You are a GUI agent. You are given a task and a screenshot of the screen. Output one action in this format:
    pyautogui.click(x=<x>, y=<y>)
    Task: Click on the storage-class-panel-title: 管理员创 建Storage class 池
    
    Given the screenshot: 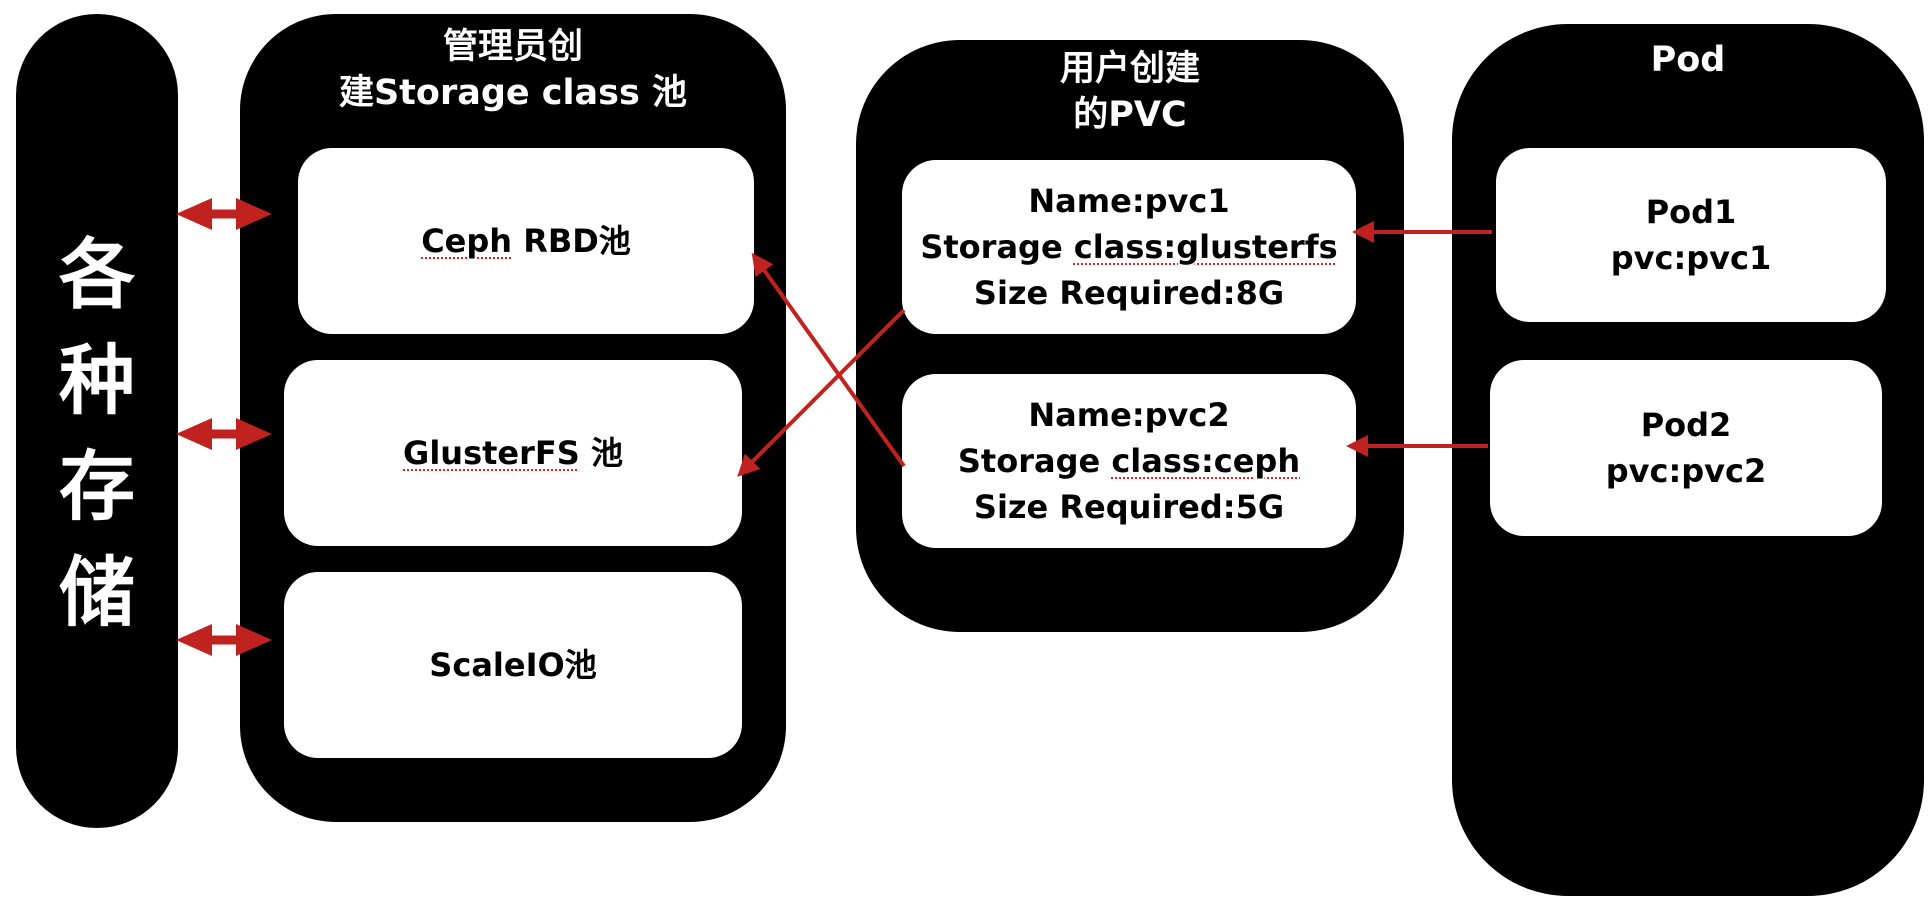 What is the action you would take?
    pyautogui.click(x=513, y=70)
    